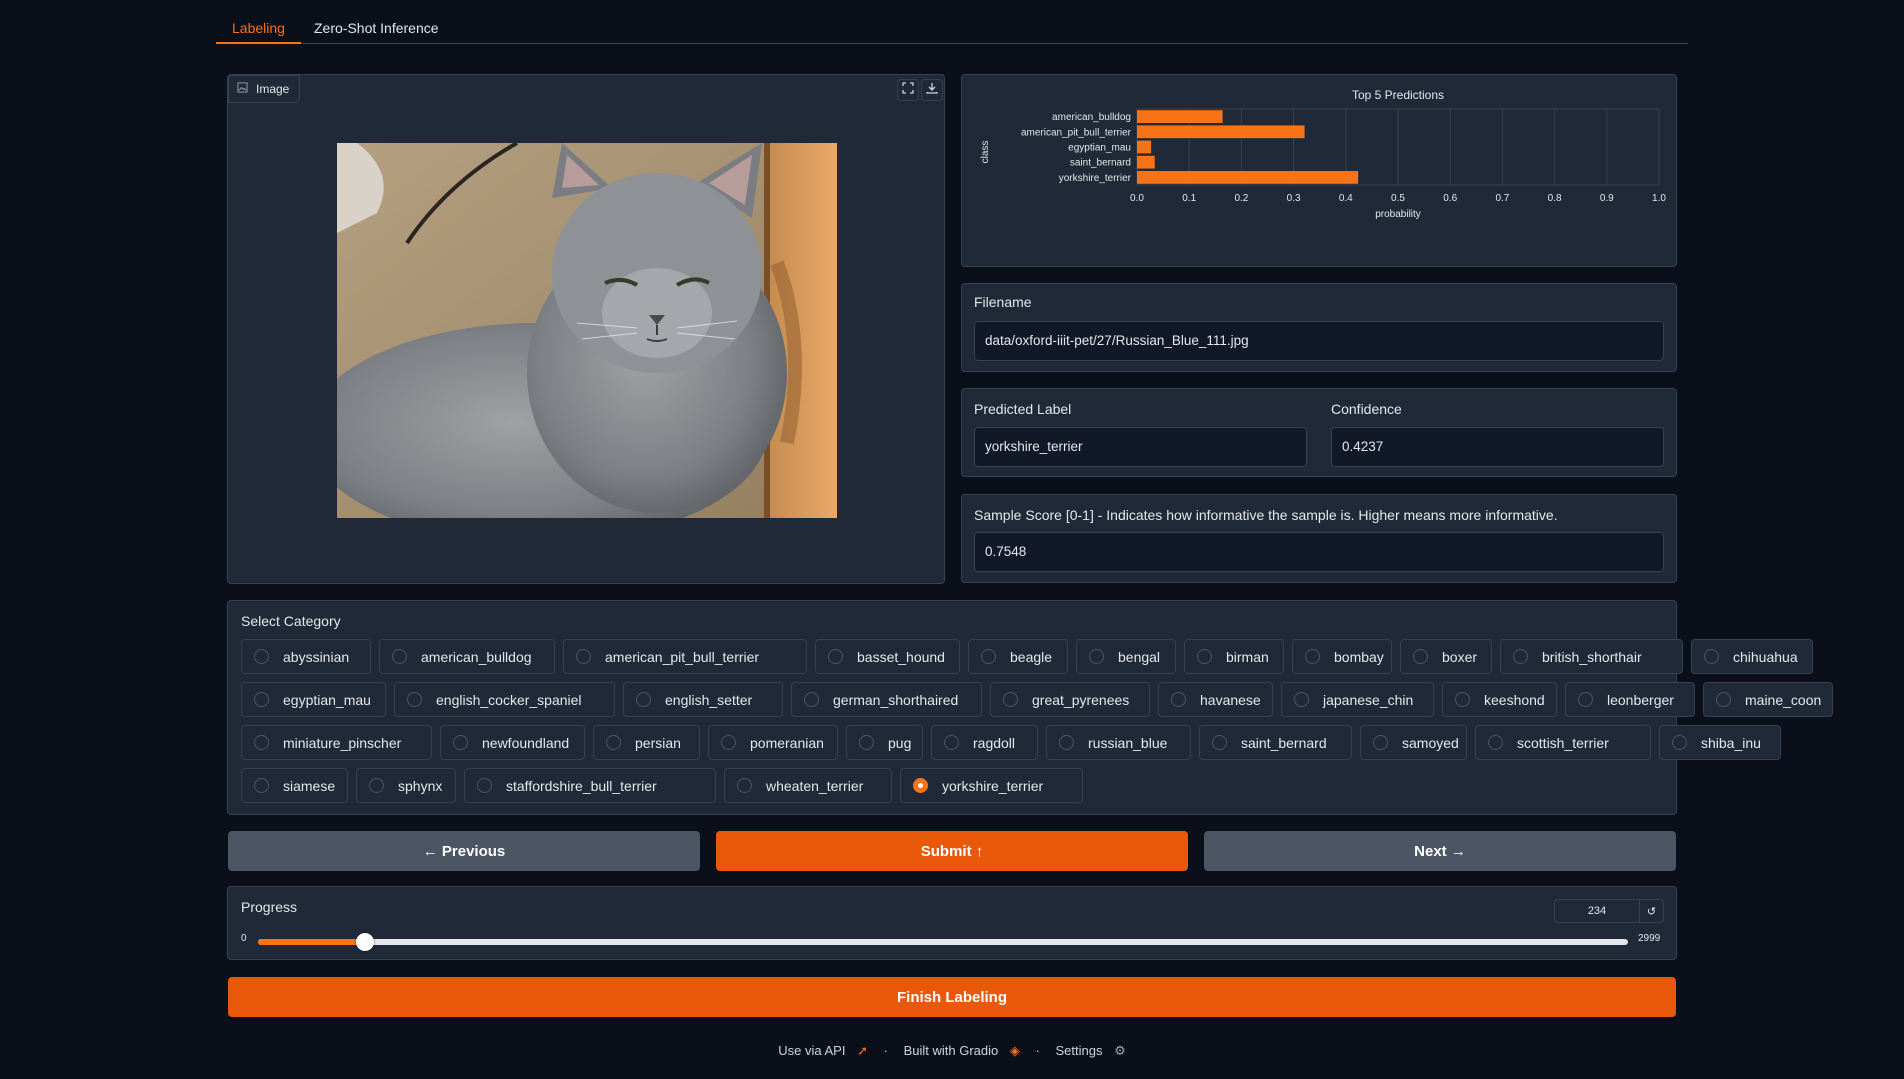 The image size is (1904, 1079). I want to click on category-option-birman: birman, so click(1234, 656).